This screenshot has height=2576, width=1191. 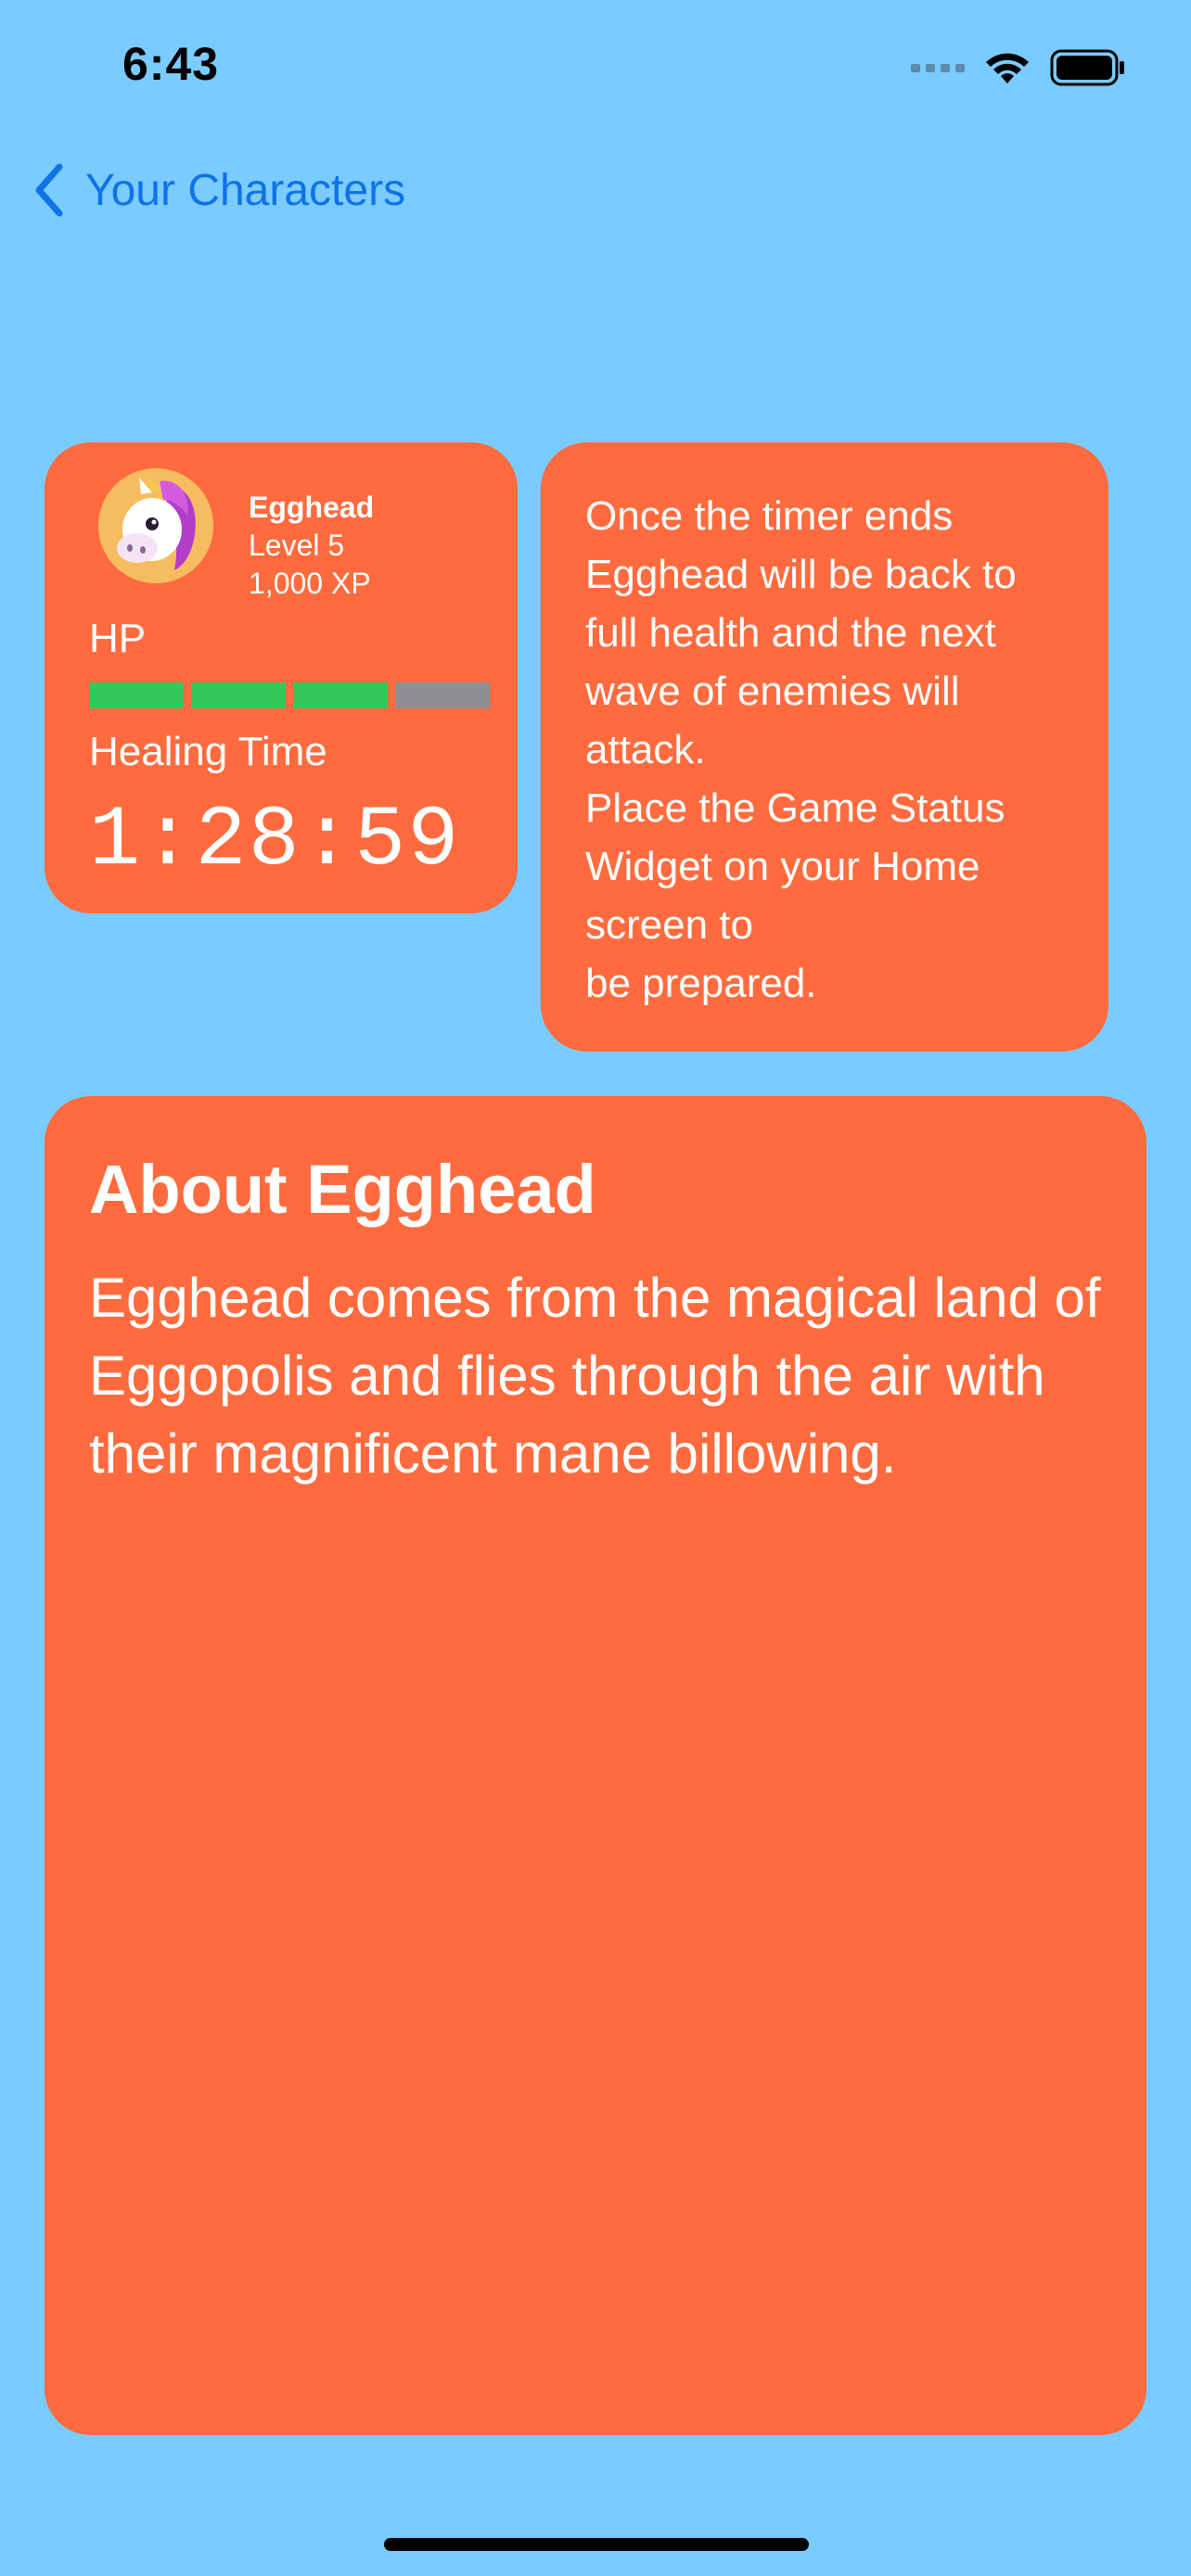 I want to click on back-button-label: Your Characters, so click(x=246, y=190).